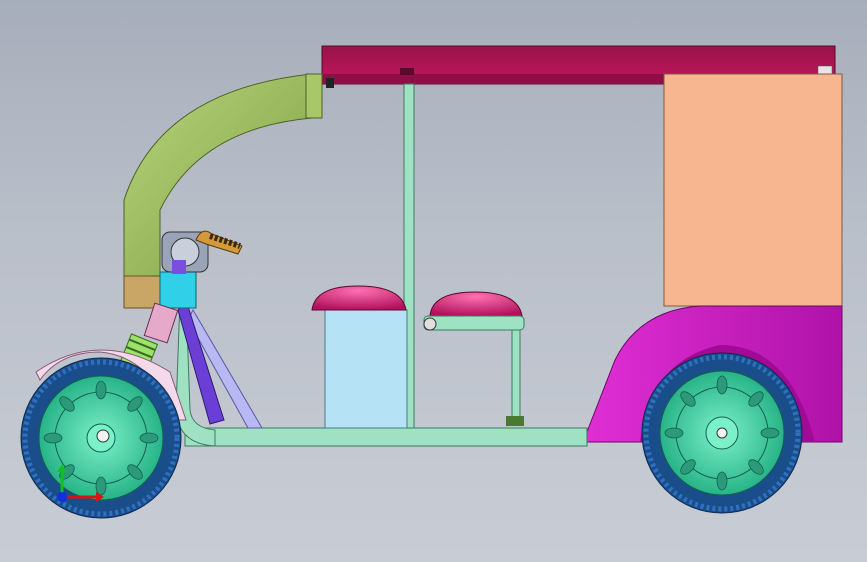  I want to click on passenger-seat, so click(474, 358).